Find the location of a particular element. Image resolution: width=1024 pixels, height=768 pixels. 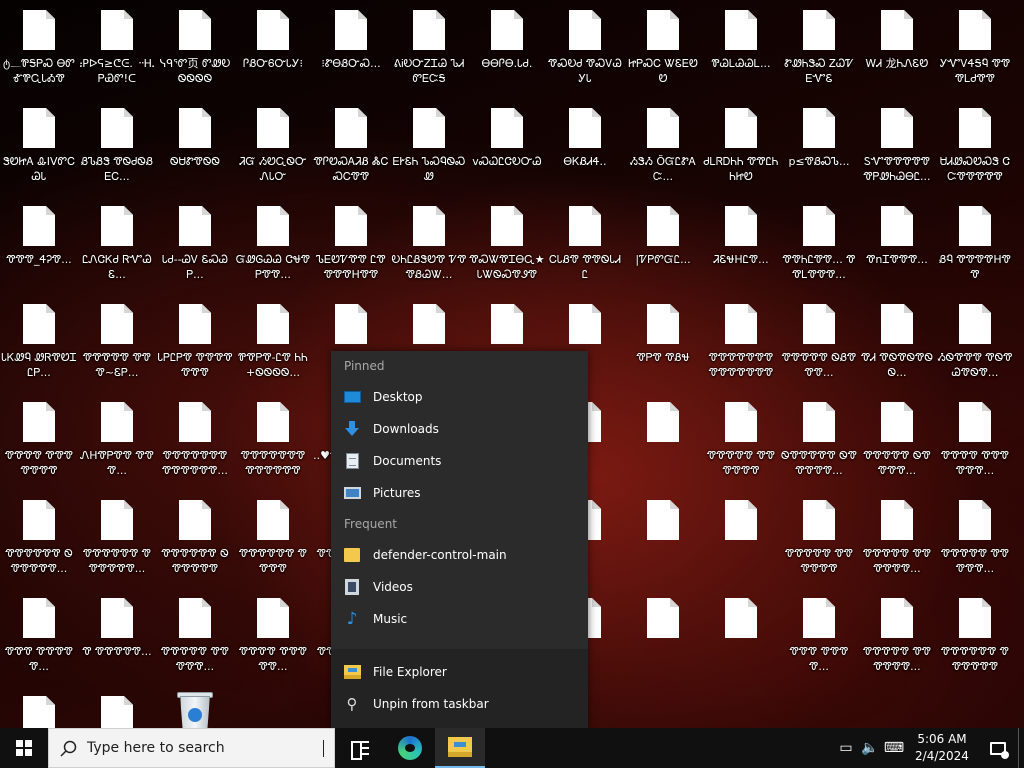

file-explorer-taskbar-button is located at coordinates (460, 748).